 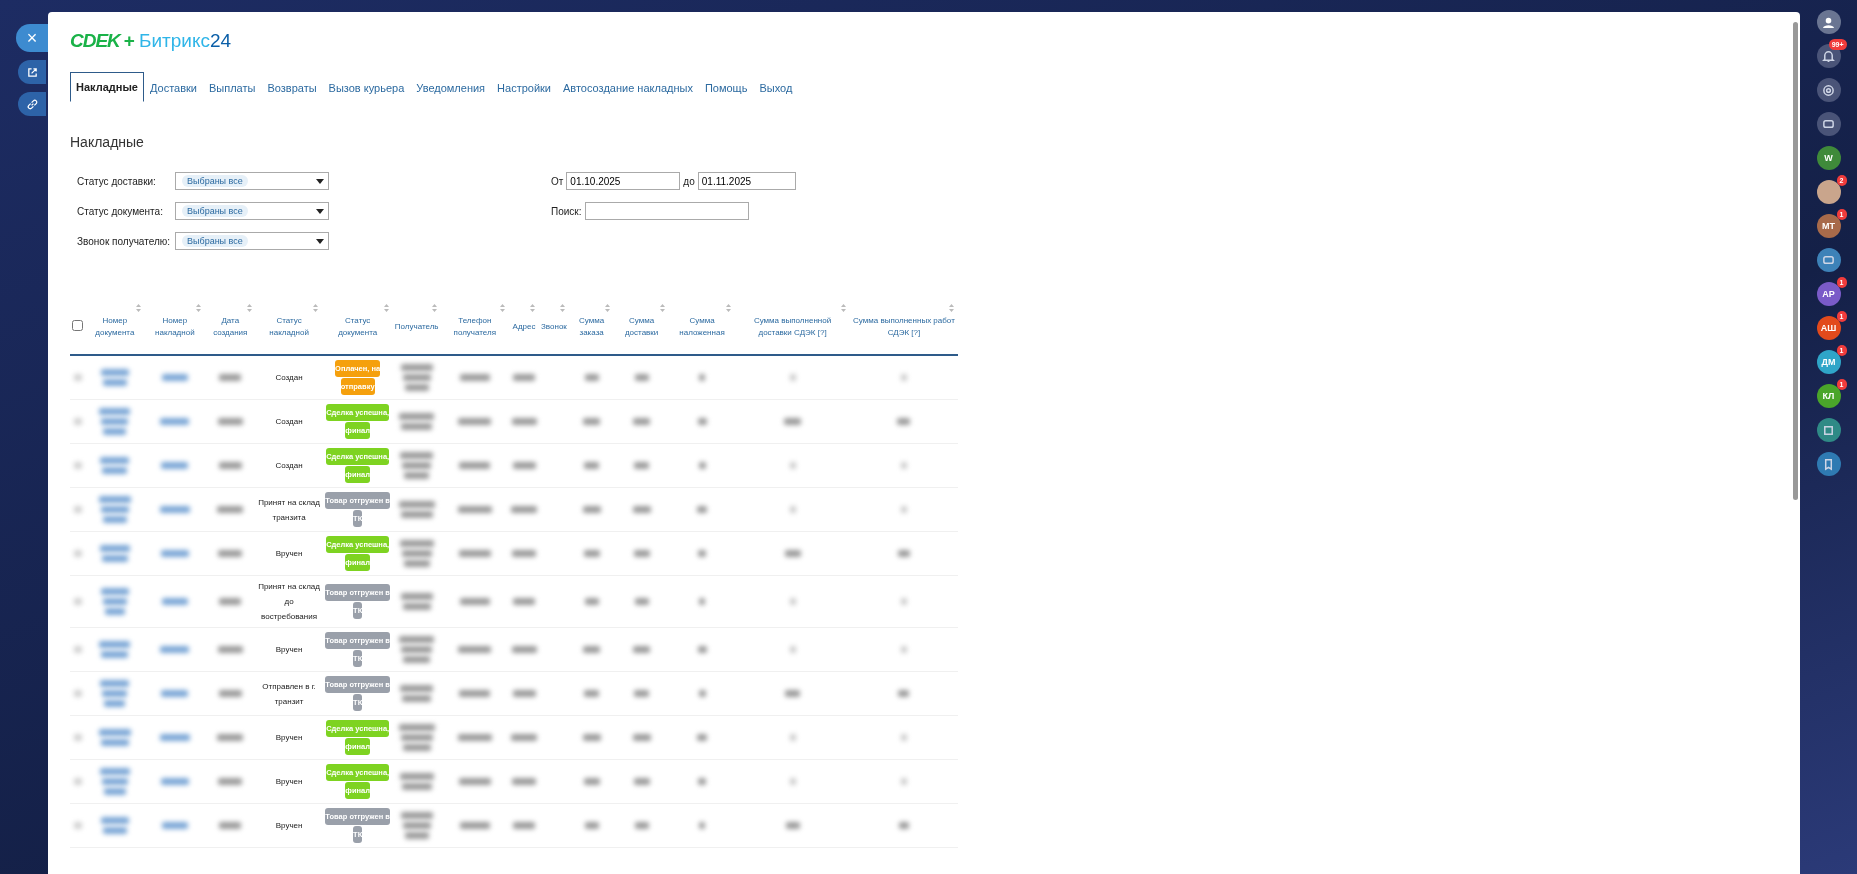 I want to click on search-field, so click(x=666, y=211).